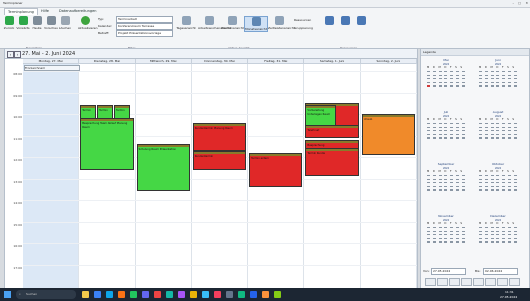 The image size is (530, 301). What do you see at coordinates (214, 23) in the screenshot?
I see `view-workweek-button: Arbeitswochenansicht` at bounding box center [214, 23].